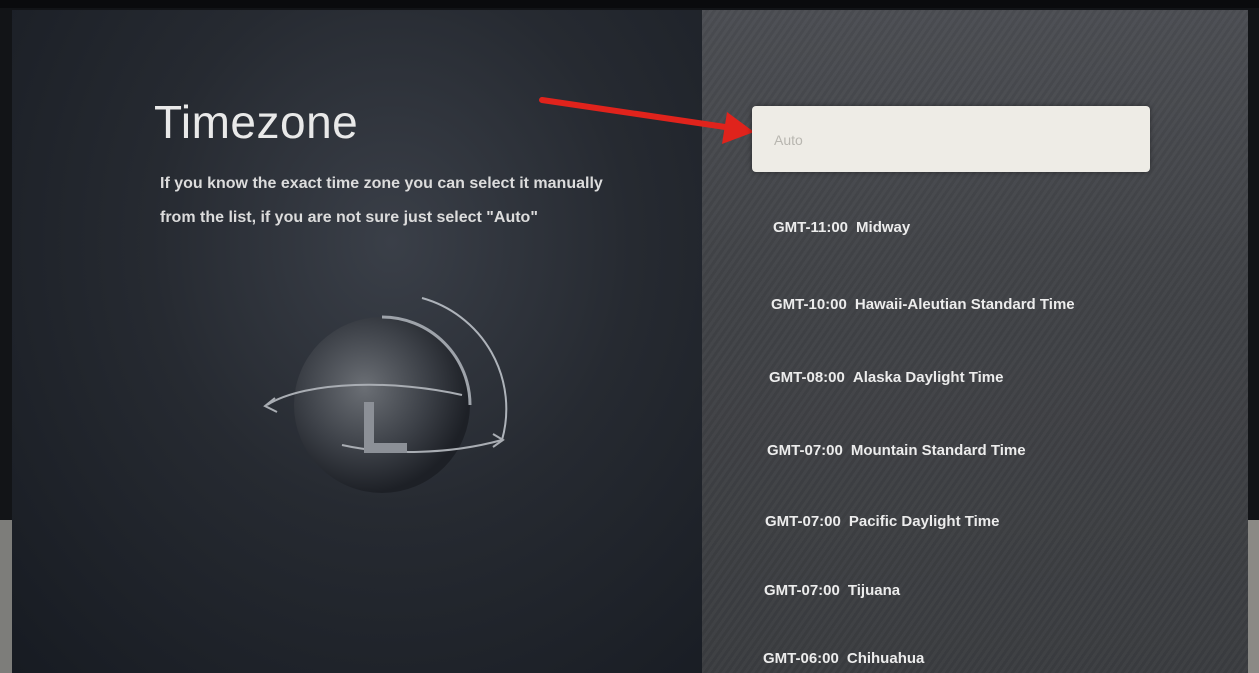  What do you see at coordinates (964, 304) in the screenshot?
I see `timezone-name: Hawaii-Aleutian Standard Time` at bounding box center [964, 304].